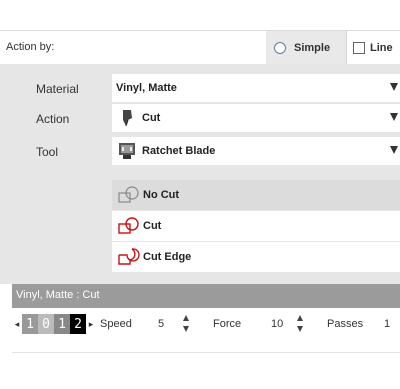  Describe the element at coordinates (280, 48) in the screenshot. I see `radio-icon` at that location.